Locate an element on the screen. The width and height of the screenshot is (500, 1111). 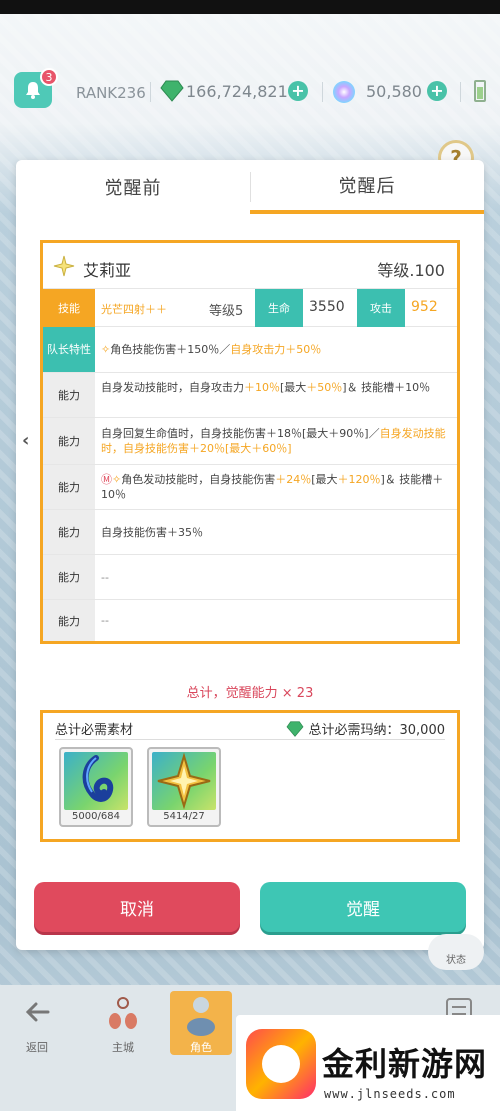
tab-bar: 觉醒前 觉醒后 is located at coordinates (250, 187).